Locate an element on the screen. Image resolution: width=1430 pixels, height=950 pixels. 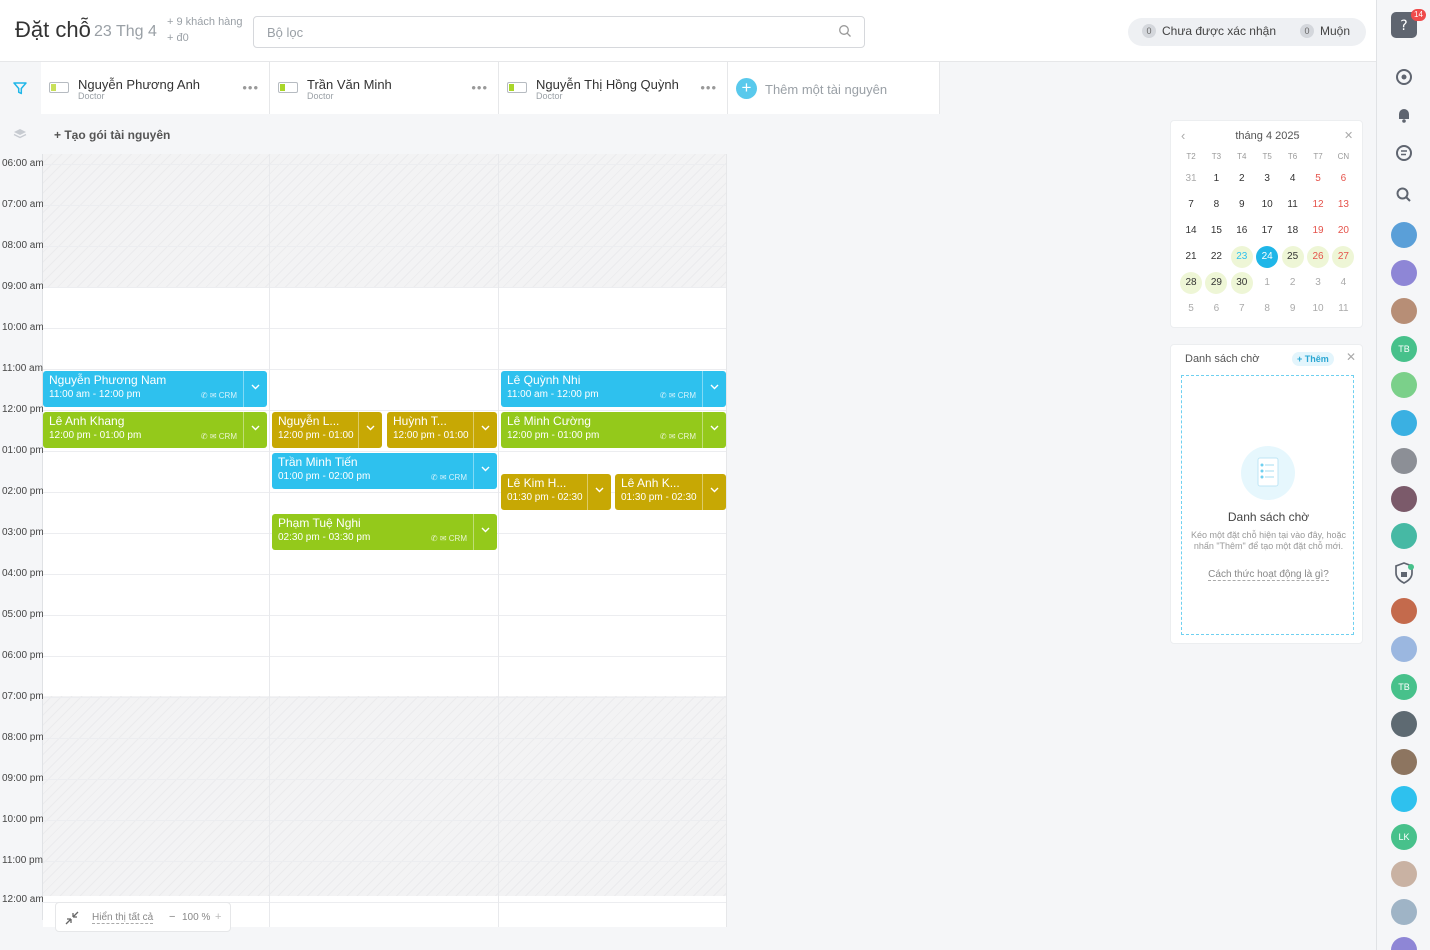
group-icon is located at coordinates (1404, 273).